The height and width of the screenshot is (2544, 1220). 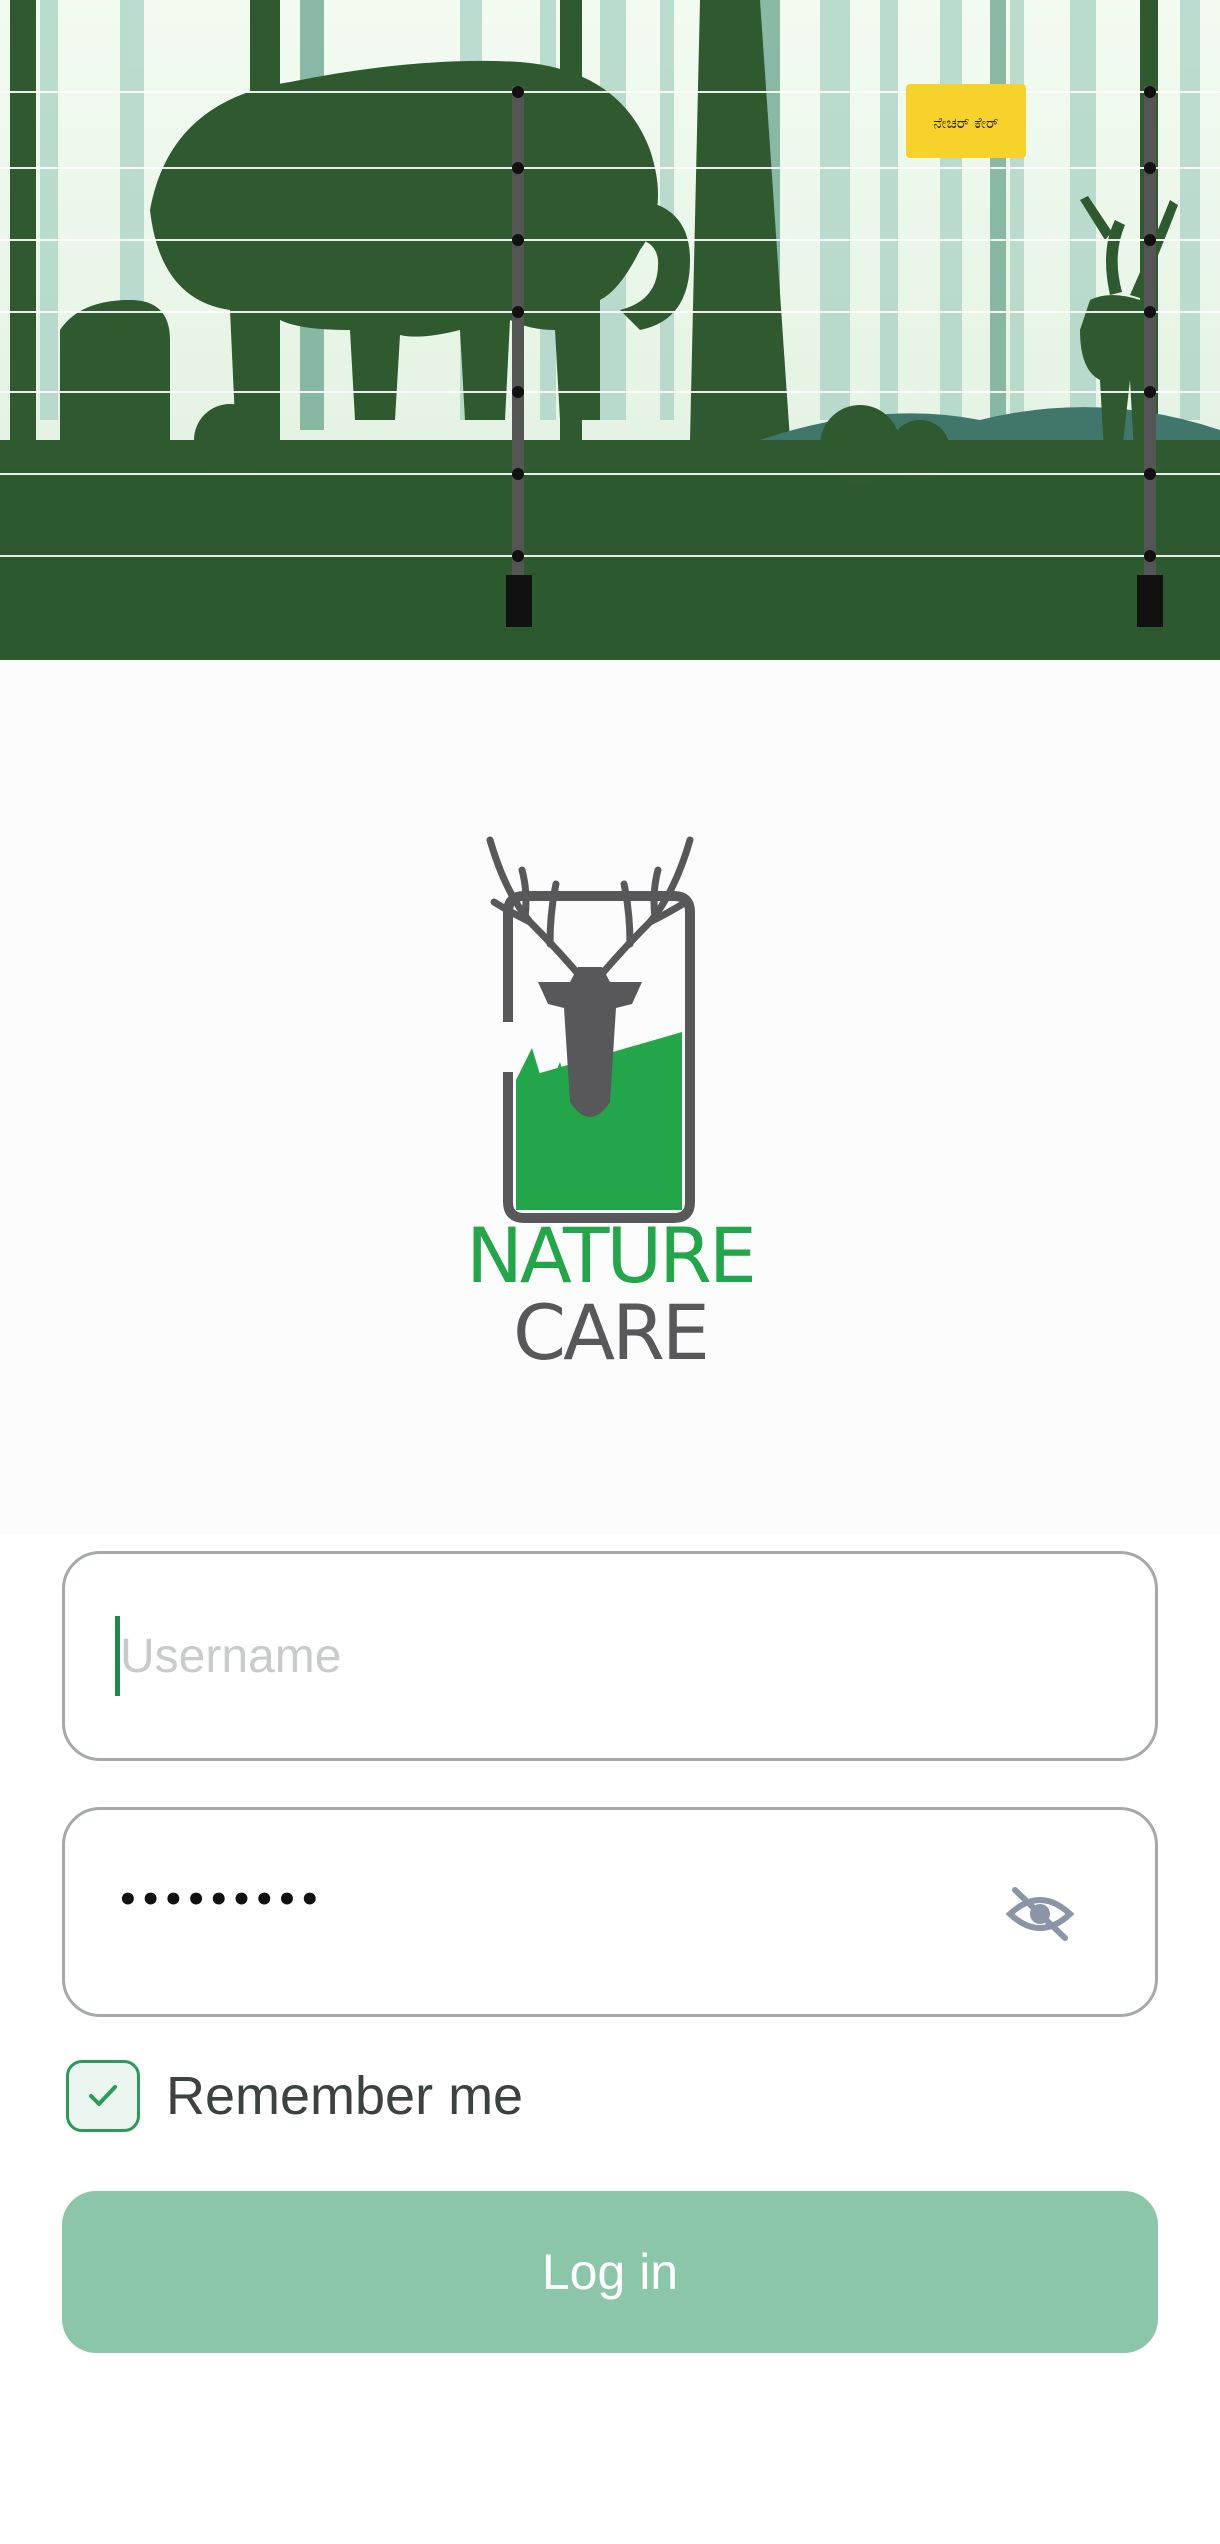 What do you see at coordinates (611, 1255) in the screenshot?
I see `brand-name-nature: NATURE` at bounding box center [611, 1255].